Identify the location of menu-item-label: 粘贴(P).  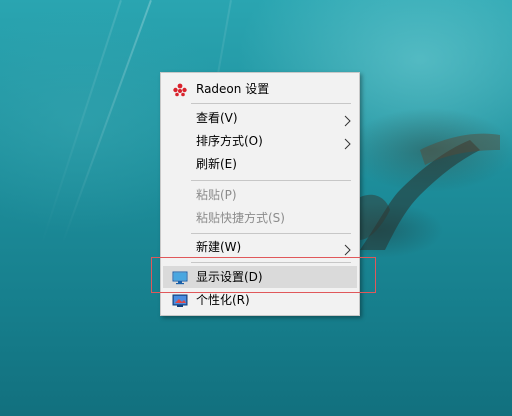
(216, 195).